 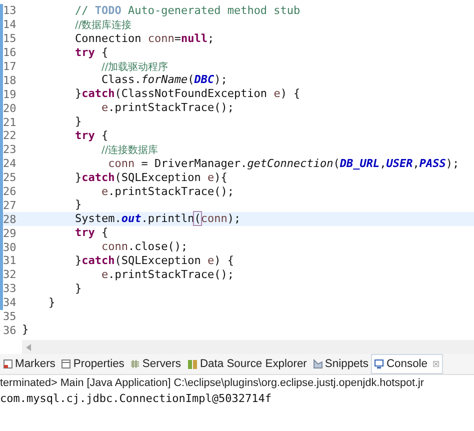 I want to click on view-tab: Console ☒, so click(x=407, y=364).